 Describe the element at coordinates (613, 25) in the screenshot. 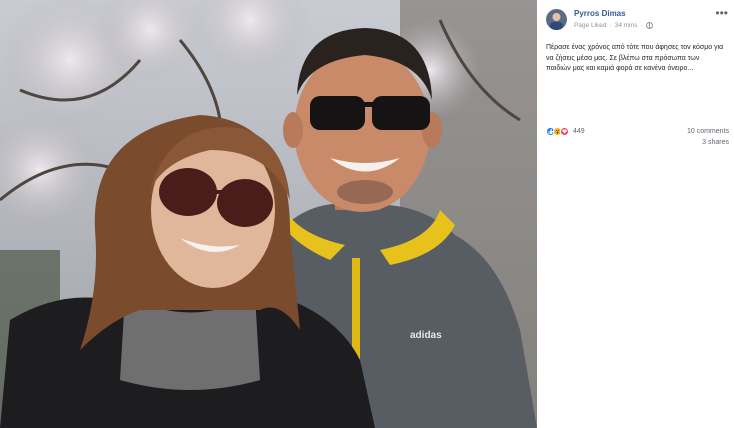

I see `post-meta: Page Liked · 34 mins ·` at that location.